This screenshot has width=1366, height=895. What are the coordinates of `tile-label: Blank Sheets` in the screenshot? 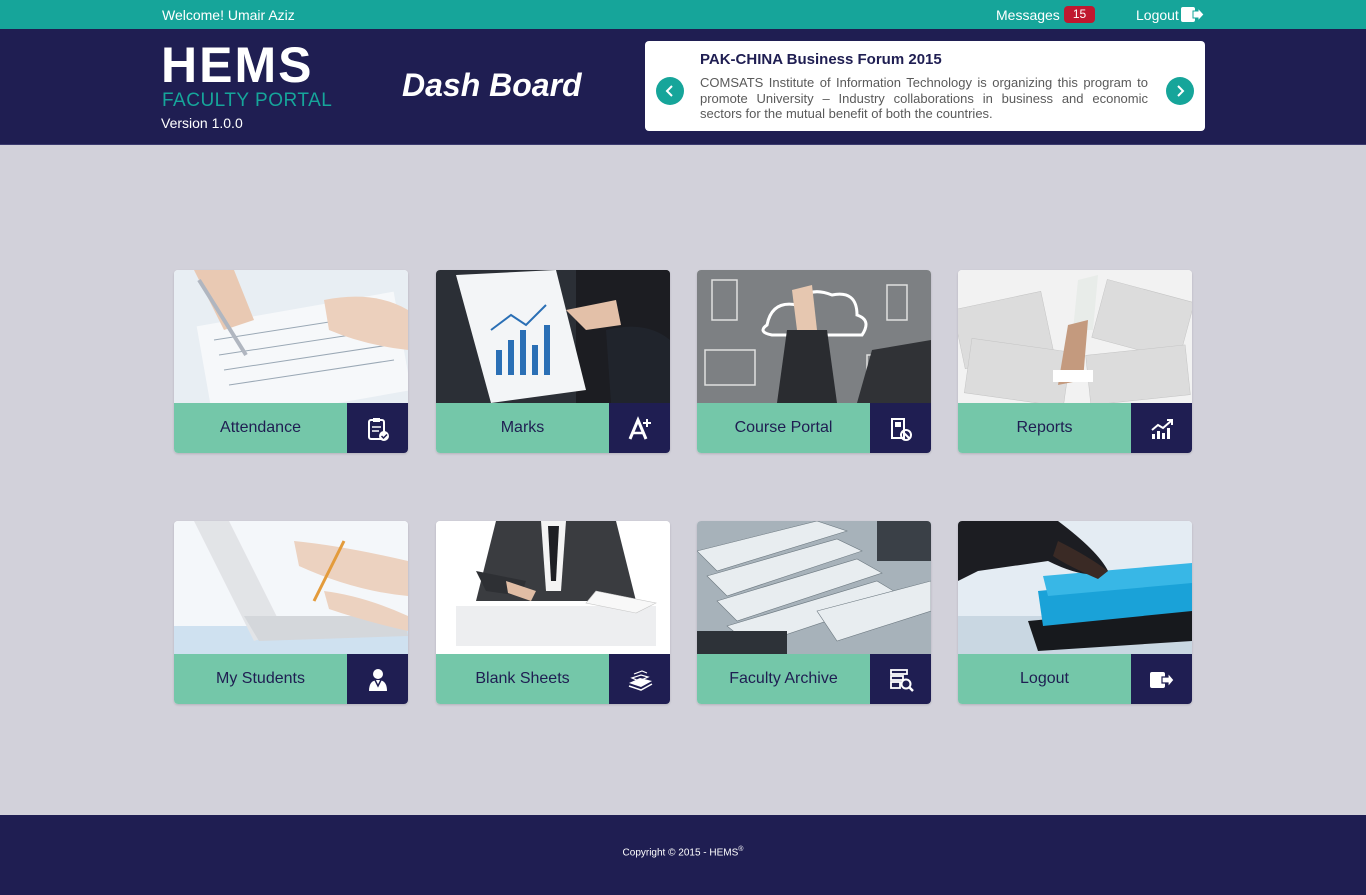 It's located at (522, 679).